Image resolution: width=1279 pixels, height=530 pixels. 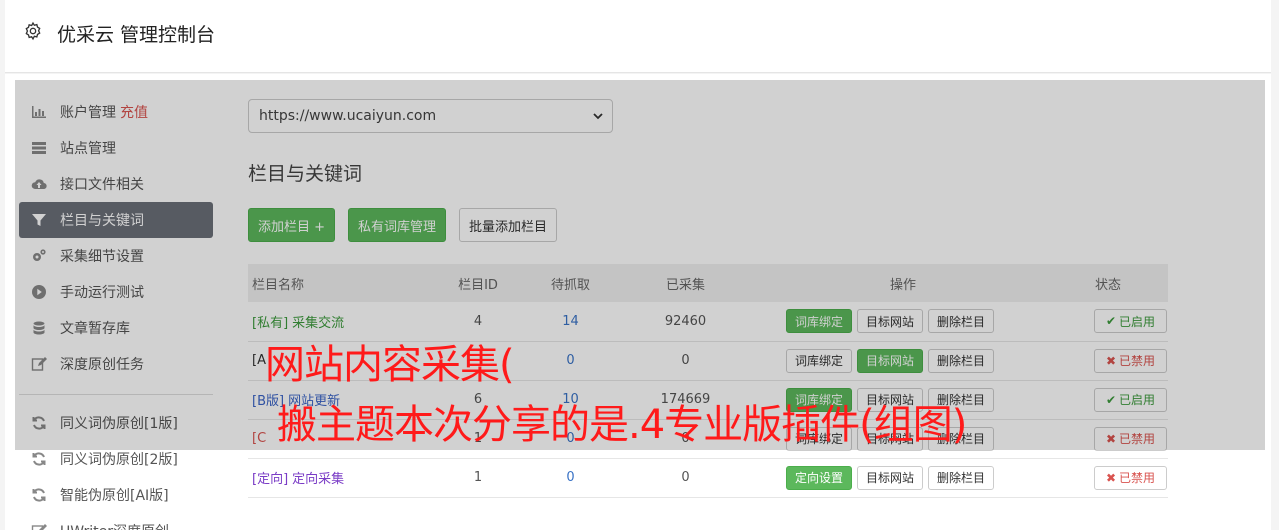 I want to click on add-column-button: 添加栏目 +, so click(x=292, y=225).